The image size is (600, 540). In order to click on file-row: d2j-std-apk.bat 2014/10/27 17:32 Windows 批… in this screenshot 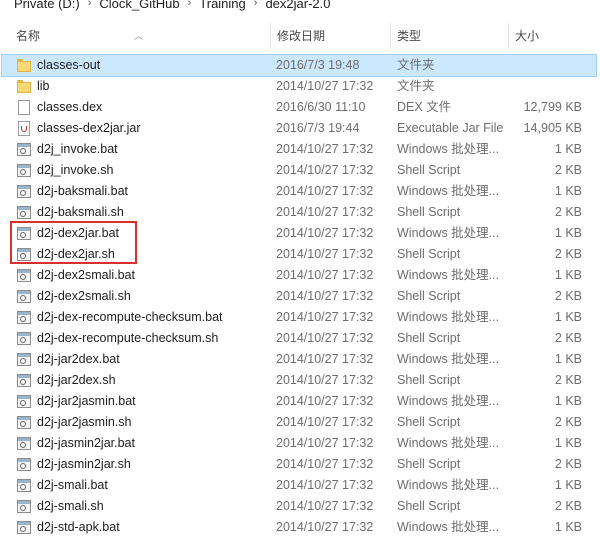, I will do `click(299, 527)`.